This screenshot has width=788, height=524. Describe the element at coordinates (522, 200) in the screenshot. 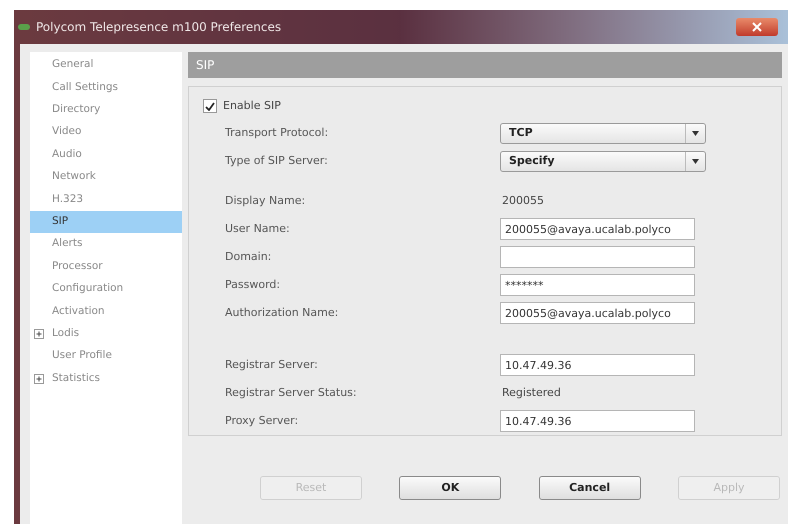

I see `field-value: 200055` at that location.